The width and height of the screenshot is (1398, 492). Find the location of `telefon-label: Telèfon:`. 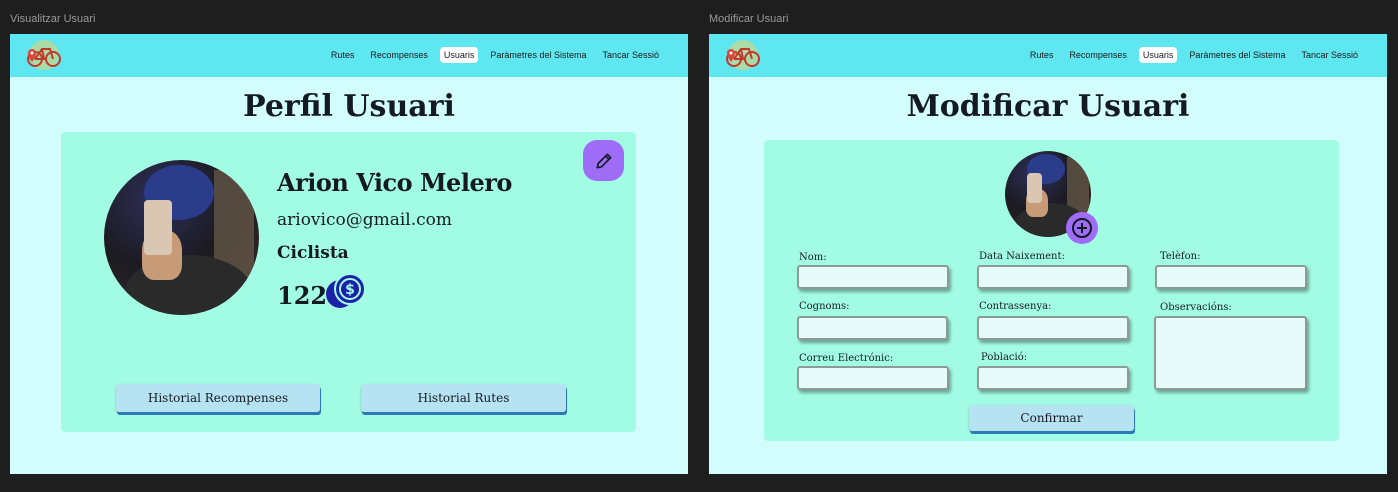

telefon-label: Telèfon: is located at coordinates (1180, 256).